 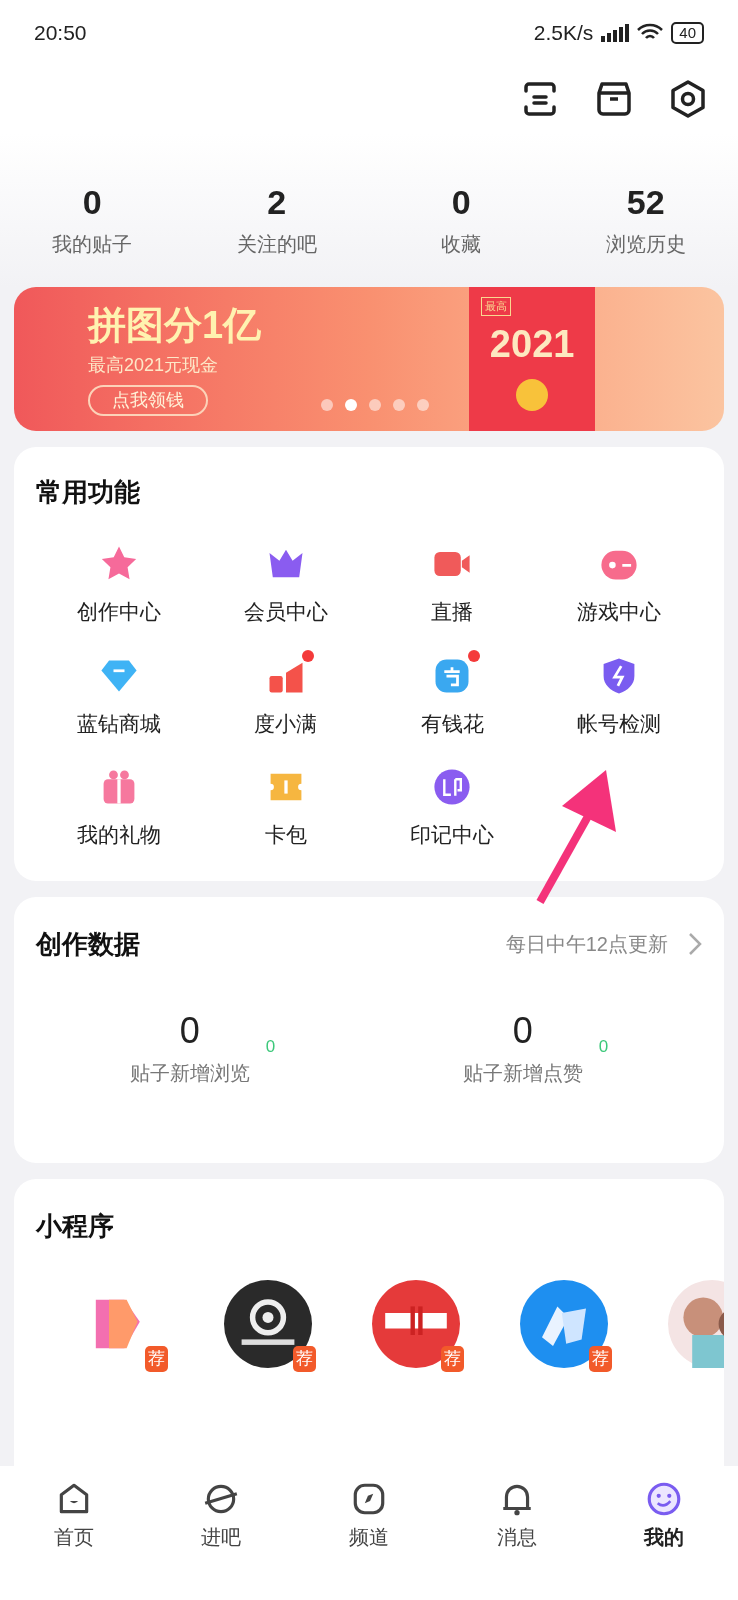 I want to click on update-note: 每日中午12点更新, so click(x=586, y=944).